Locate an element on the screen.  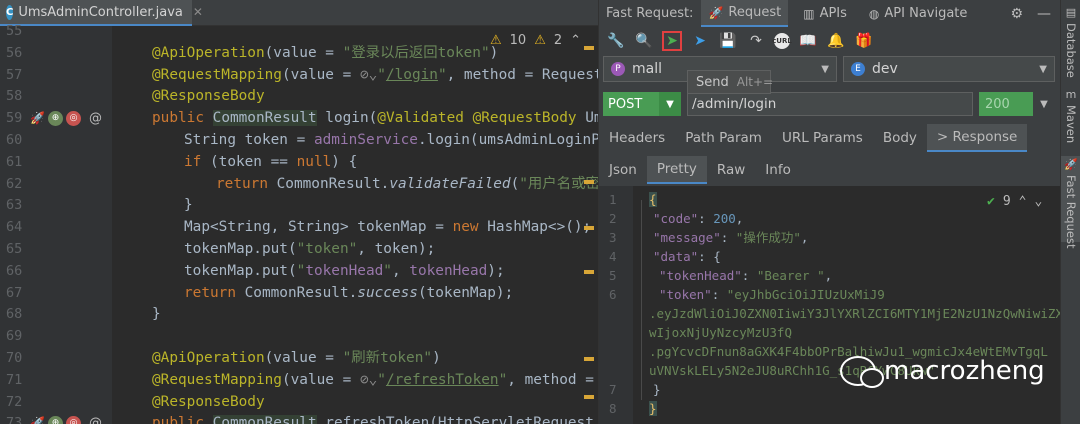
response-line-number: 2 is located at coordinates (613, 218).